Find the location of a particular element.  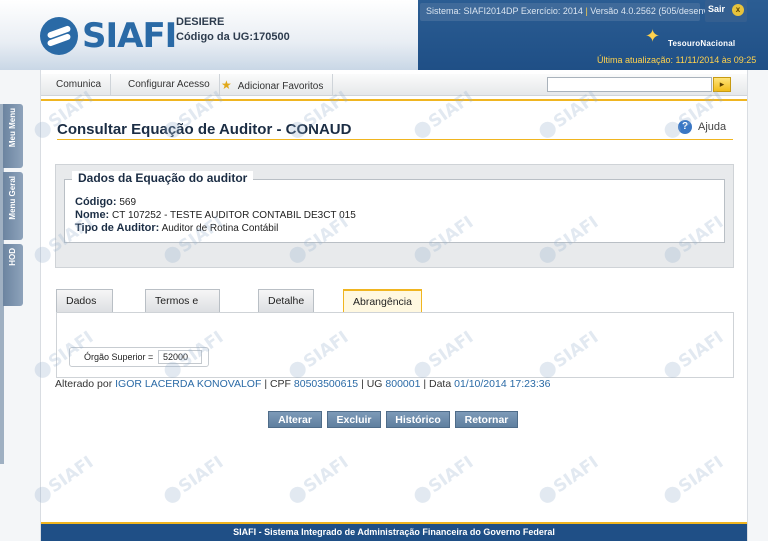

system-info-a: Sistema: SIAFI2014DP Exercício: 2014 is located at coordinates (504, 11).